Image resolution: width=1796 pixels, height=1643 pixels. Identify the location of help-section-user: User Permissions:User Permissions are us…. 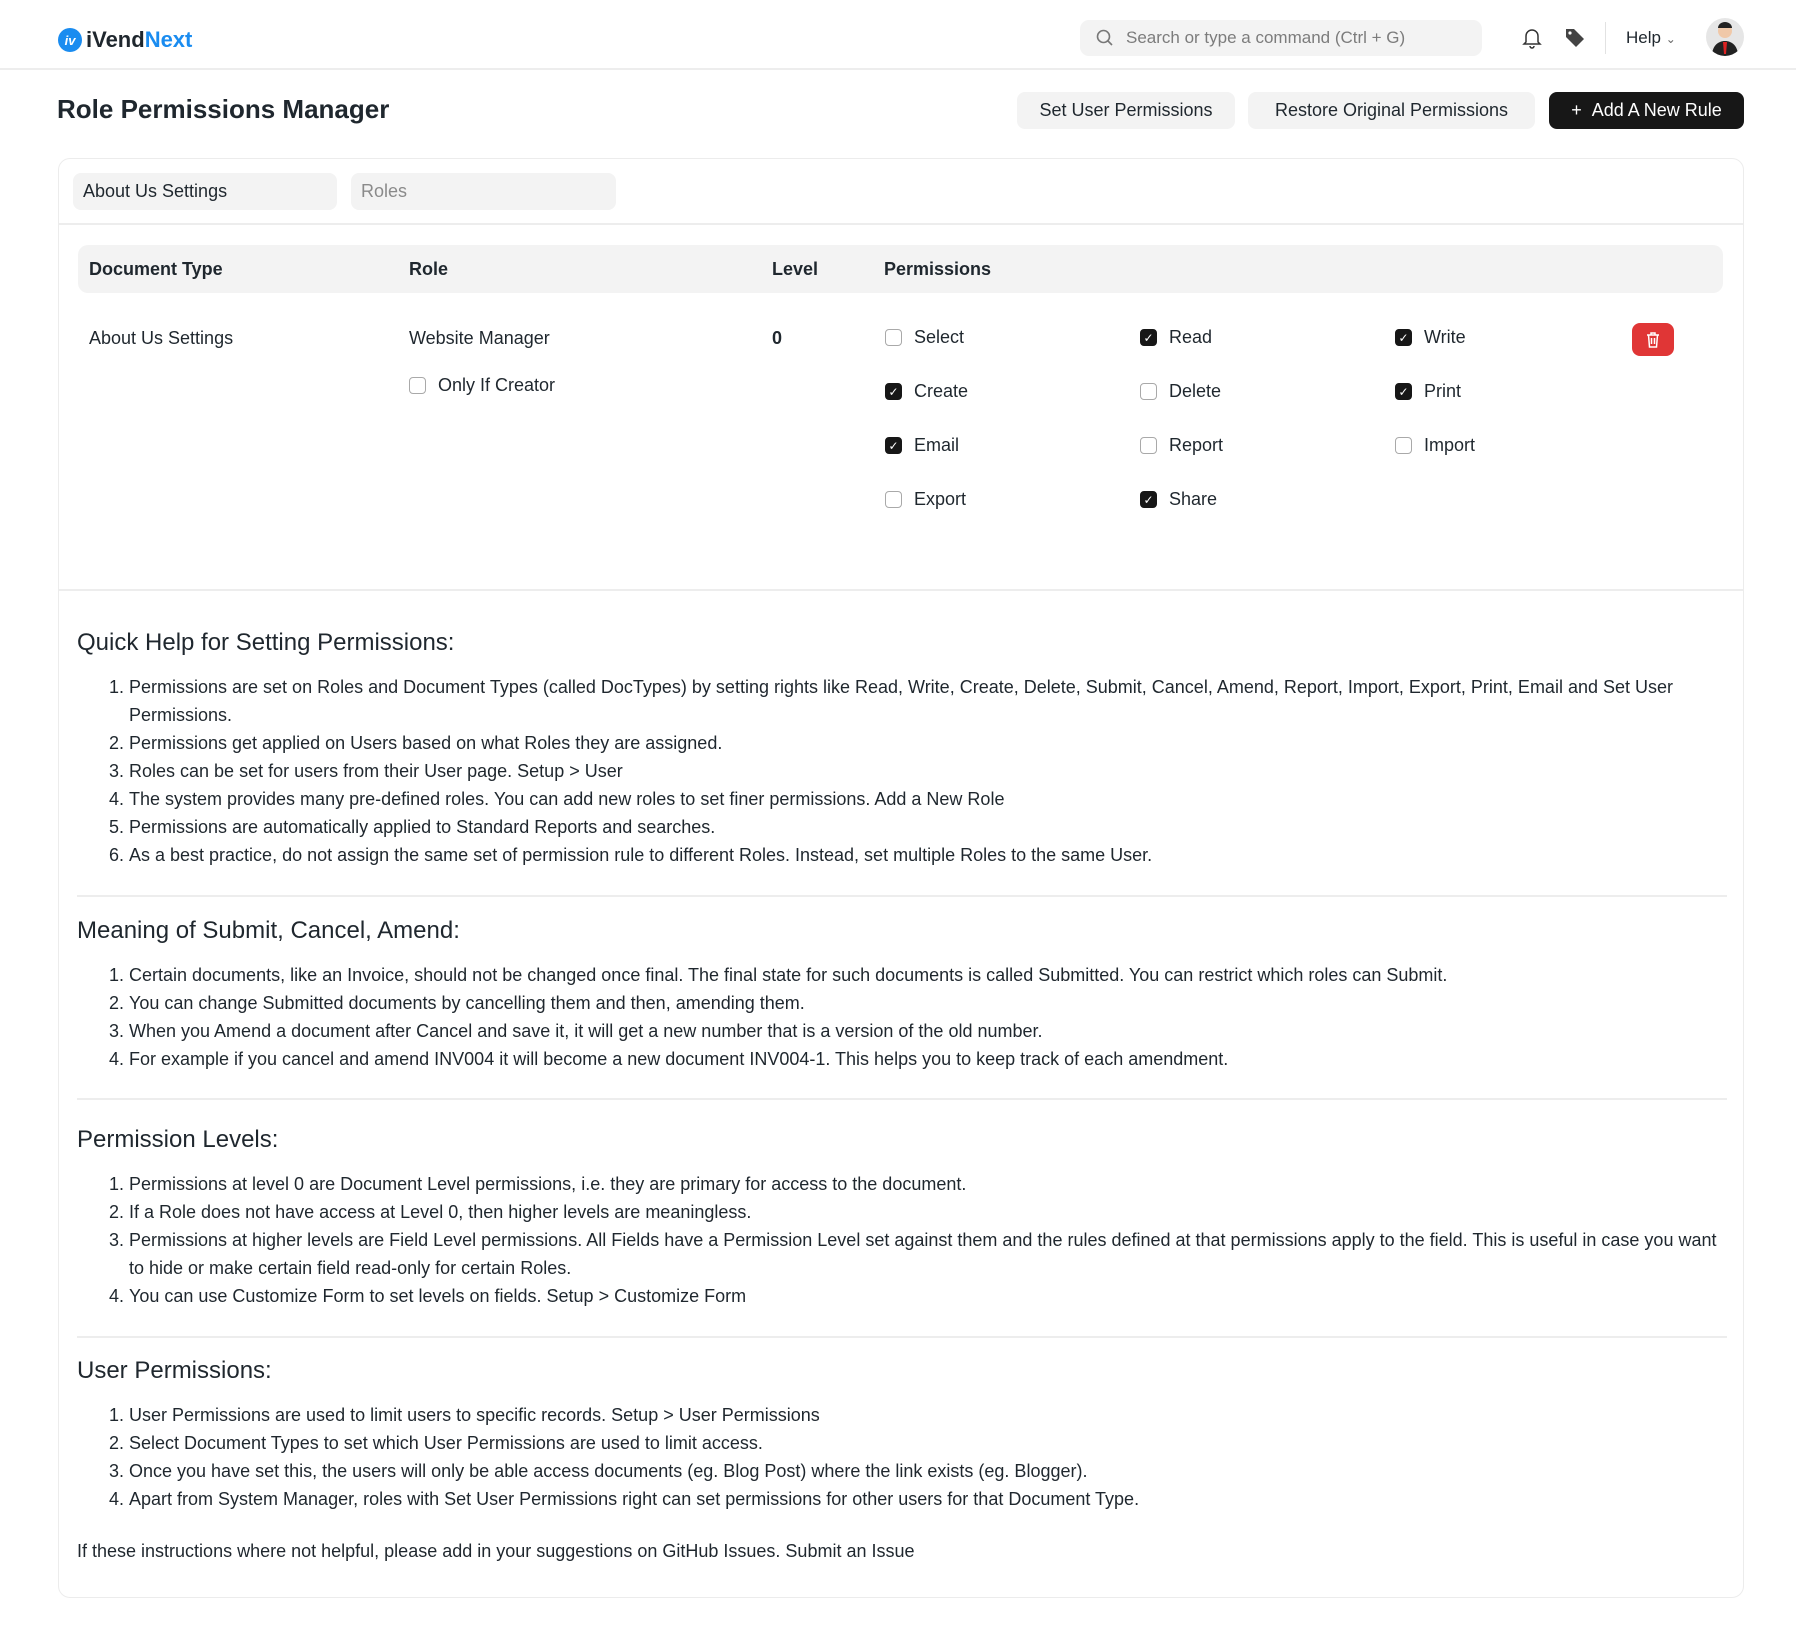
(902, 1435).